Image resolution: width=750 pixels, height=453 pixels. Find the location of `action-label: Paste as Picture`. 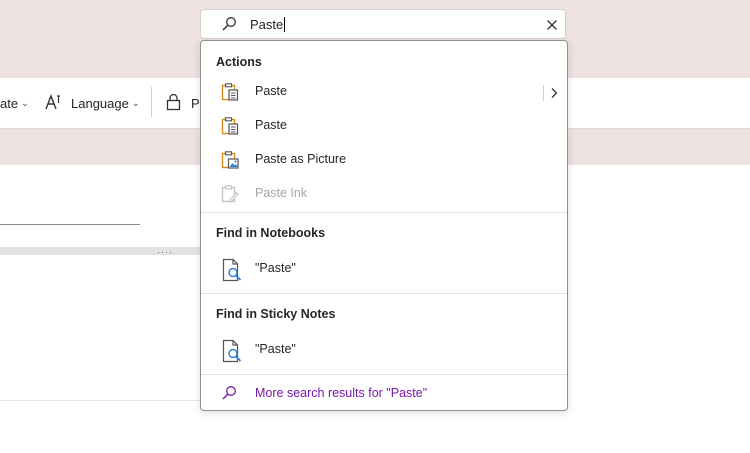

action-label: Paste as Picture is located at coordinates (301, 159).